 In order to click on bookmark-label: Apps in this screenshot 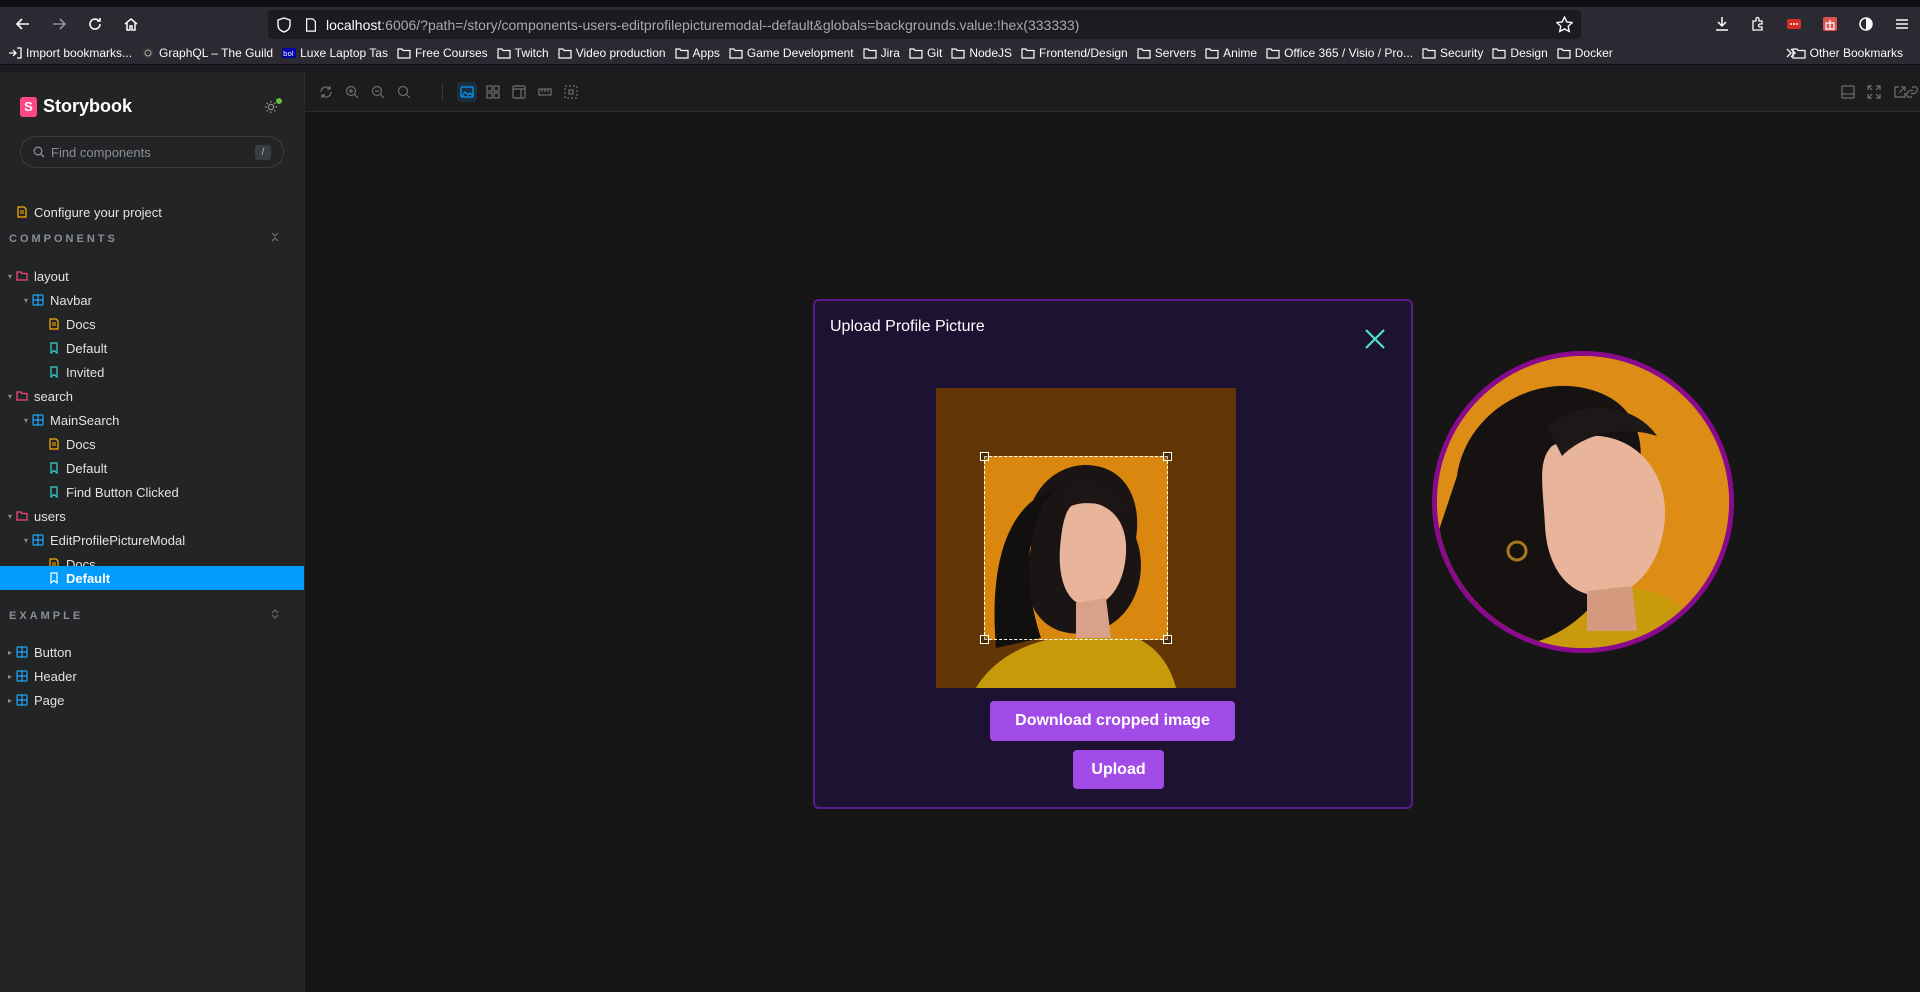, I will do `click(706, 52)`.